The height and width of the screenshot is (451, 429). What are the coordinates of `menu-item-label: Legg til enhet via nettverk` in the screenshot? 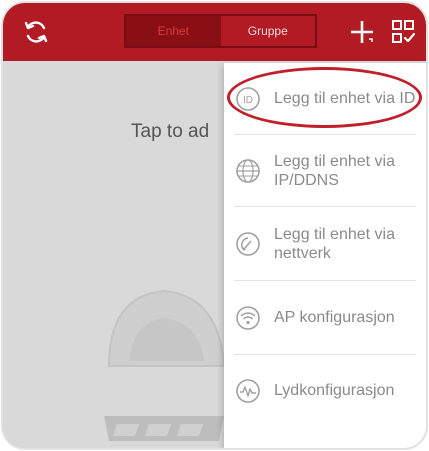 It's located at (334, 243).